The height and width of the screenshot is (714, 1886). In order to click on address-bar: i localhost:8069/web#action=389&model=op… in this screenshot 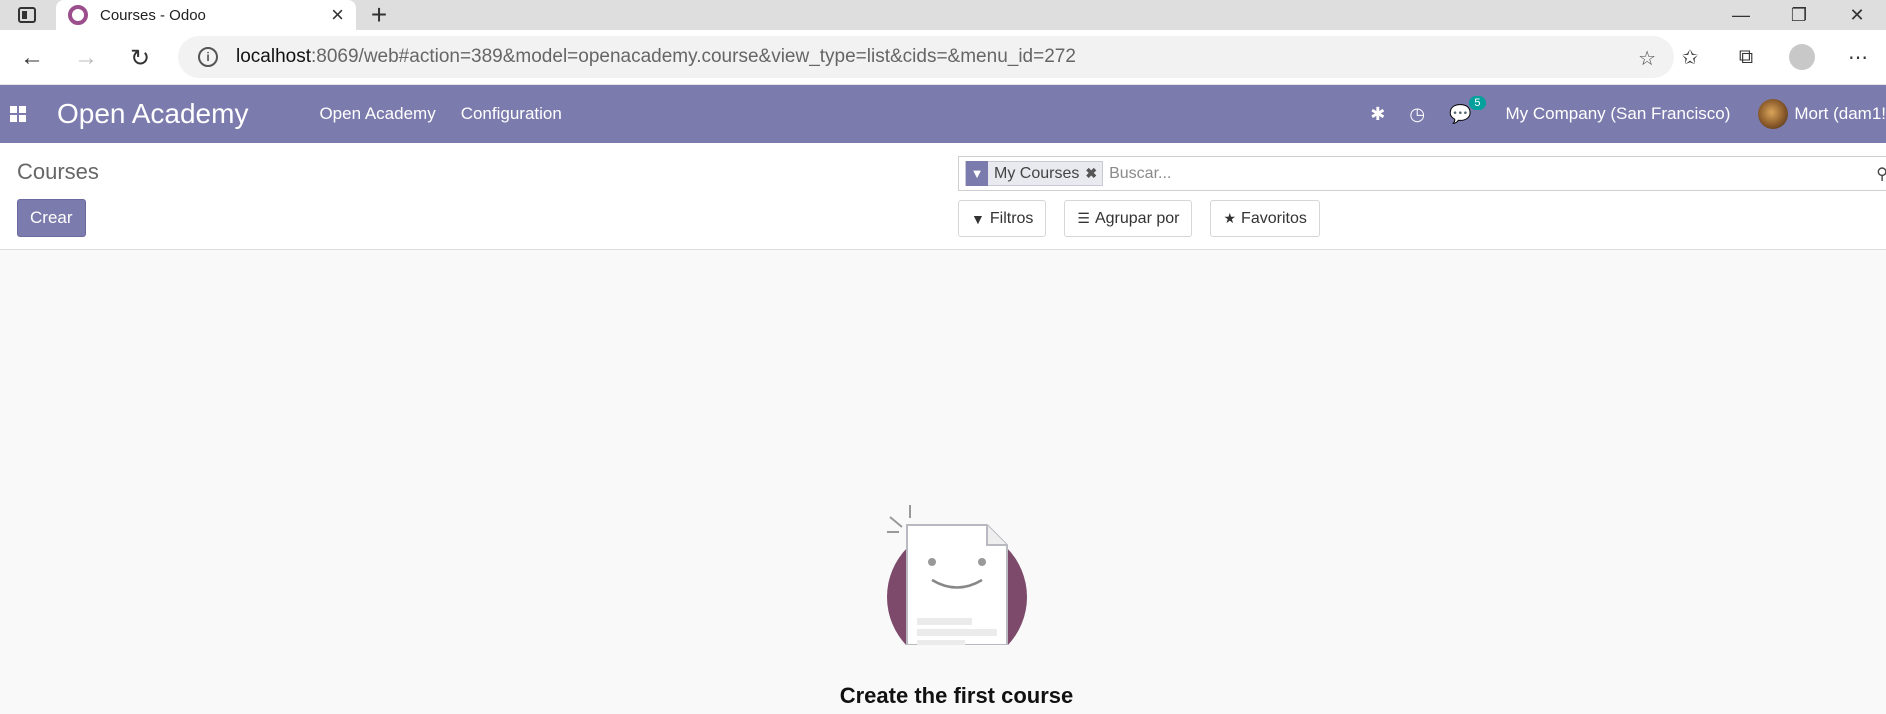, I will do `click(926, 57)`.